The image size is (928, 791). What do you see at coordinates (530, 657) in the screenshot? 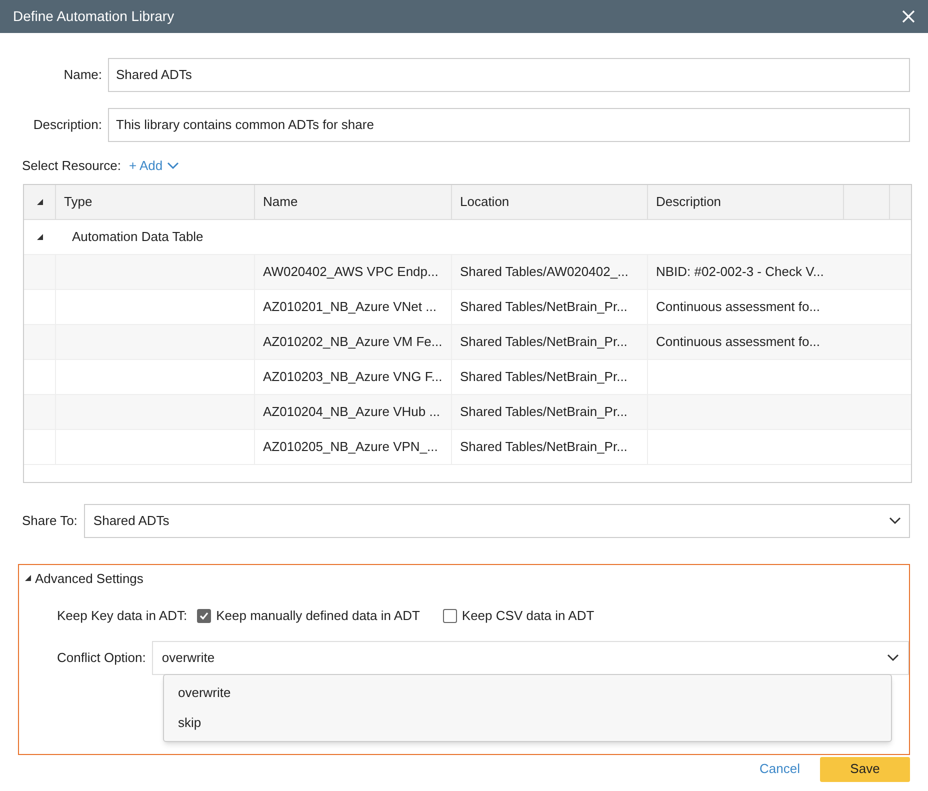
I see `conflict-option-dropdown: overwrite` at bounding box center [530, 657].